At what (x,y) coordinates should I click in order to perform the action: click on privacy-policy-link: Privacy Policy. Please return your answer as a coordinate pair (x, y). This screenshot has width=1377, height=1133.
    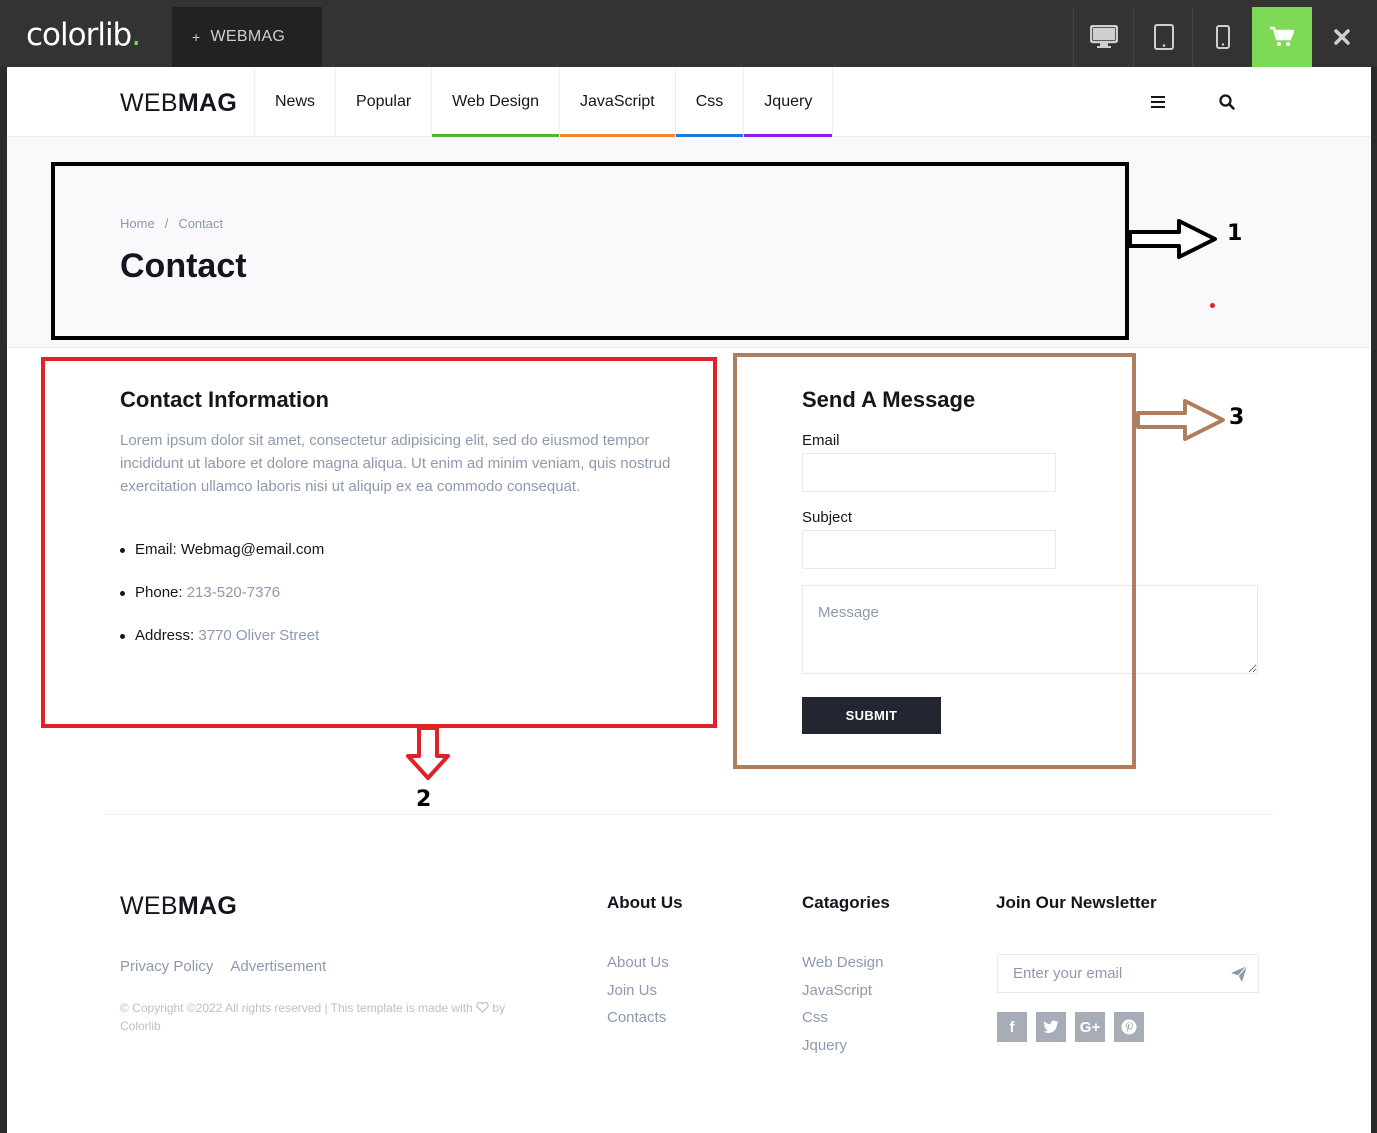
    Looking at the image, I should click on (166, 966).